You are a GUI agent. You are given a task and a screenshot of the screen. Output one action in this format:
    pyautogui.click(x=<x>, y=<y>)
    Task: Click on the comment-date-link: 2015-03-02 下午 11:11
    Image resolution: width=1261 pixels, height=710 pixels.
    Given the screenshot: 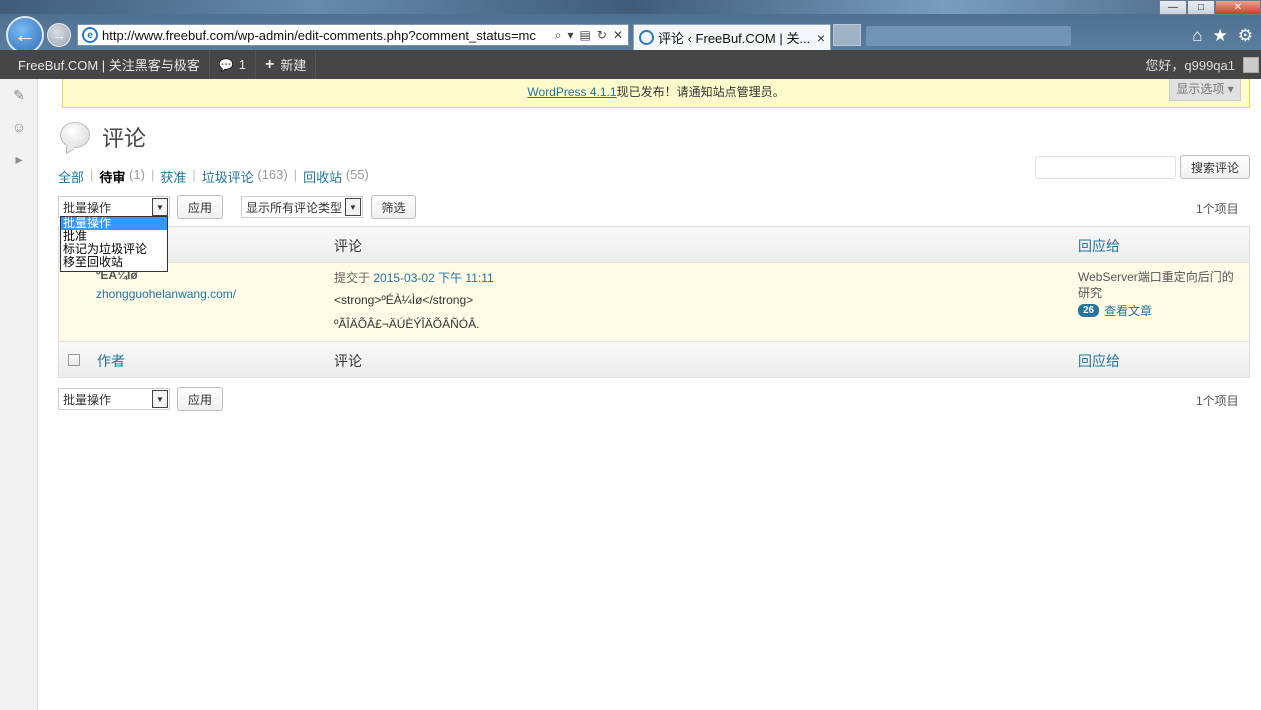 What is the action you would take?
    pyautogui.click(x=433, y=278)
    